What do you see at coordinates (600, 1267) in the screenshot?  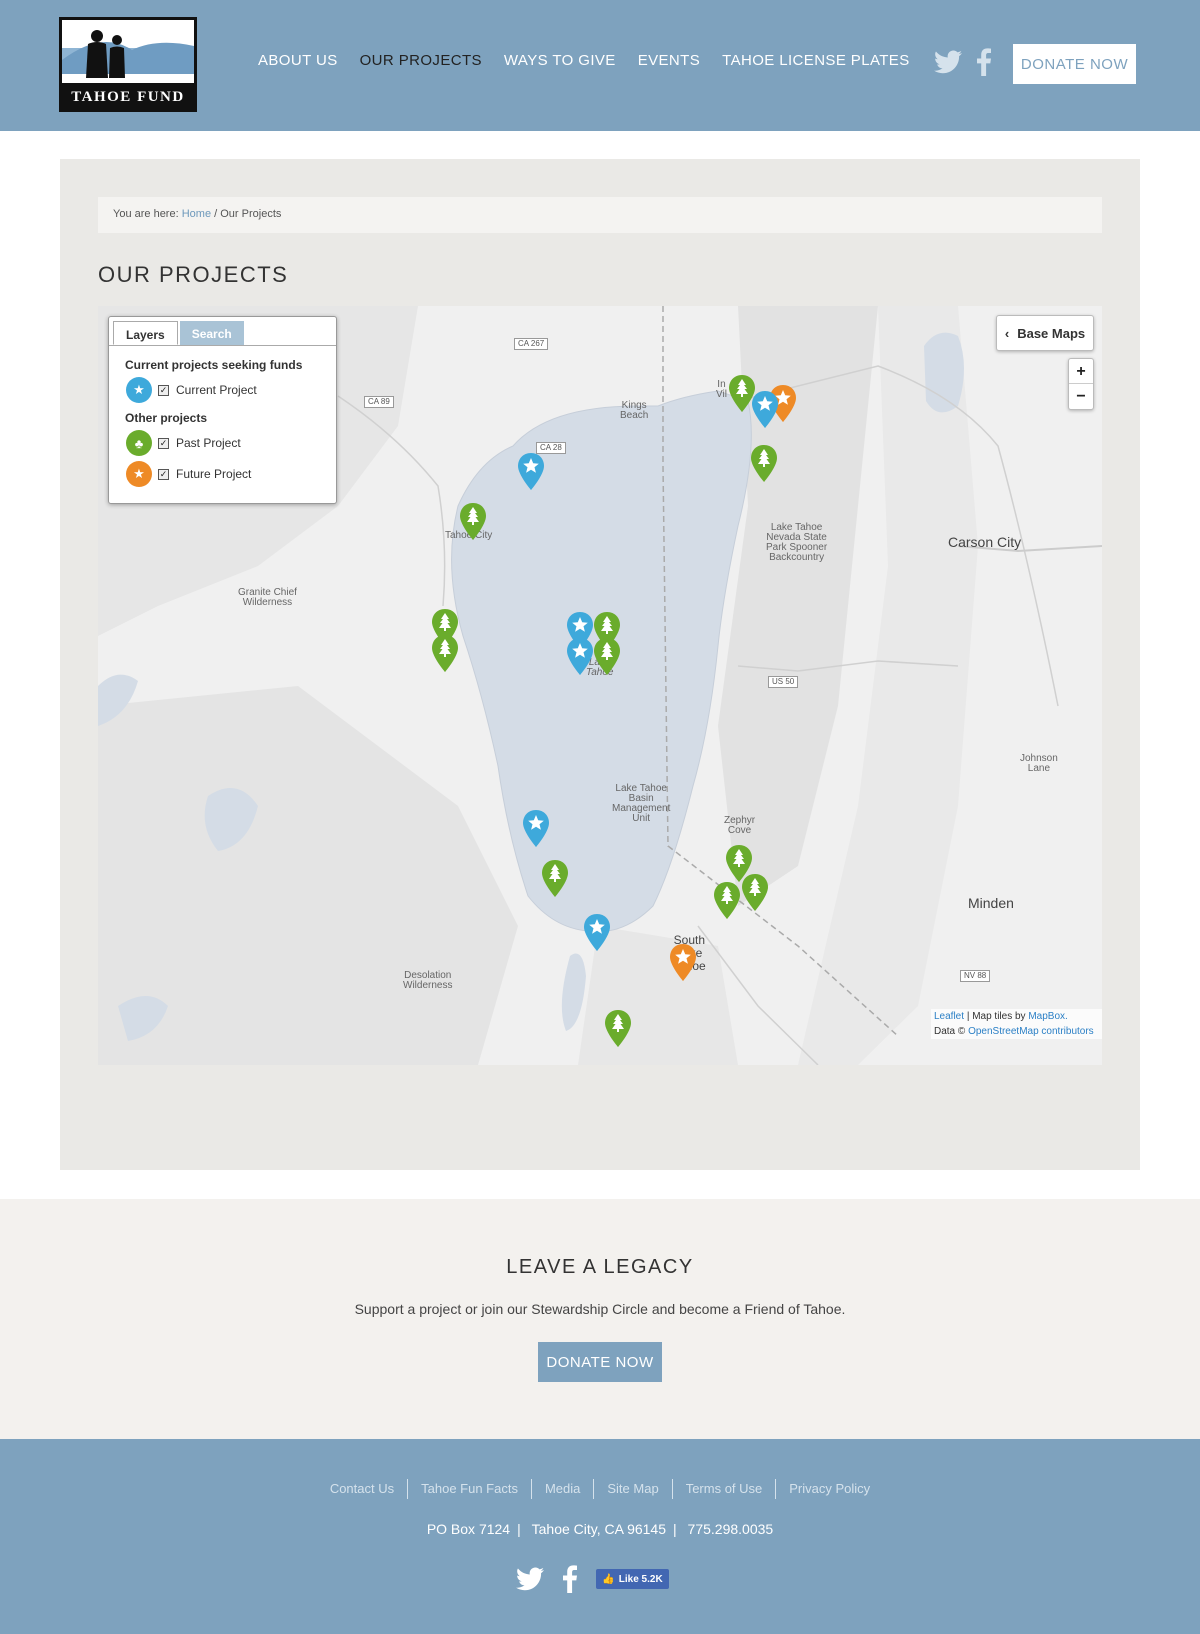 I see `legacy-title: LEAVE A LEGACY` at bounding box center [600, 1267].